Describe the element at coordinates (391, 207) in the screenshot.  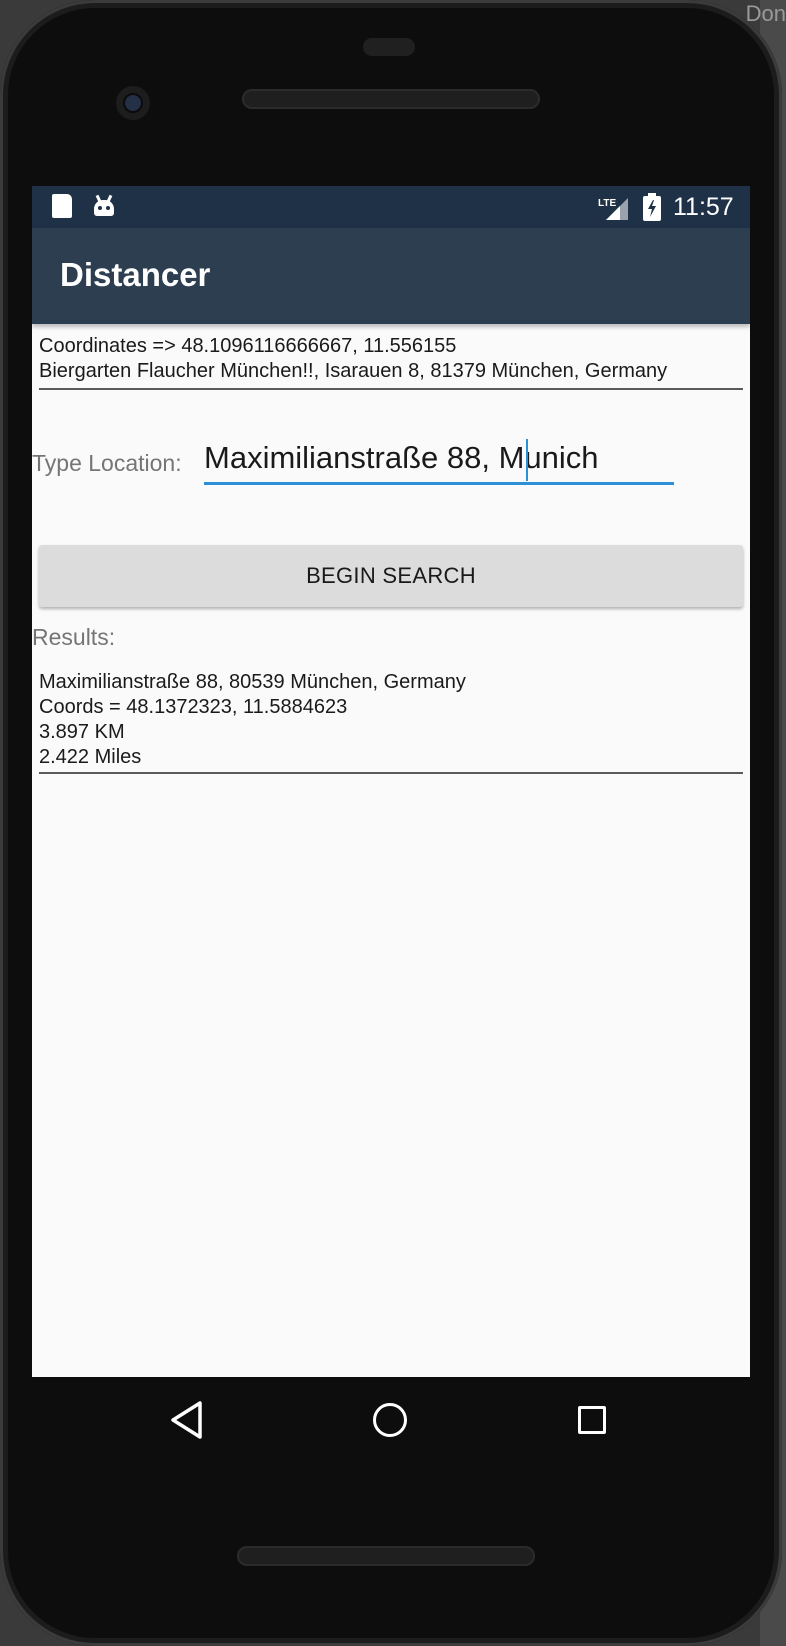
I see `status-bar: LTE 11:57` at that location.